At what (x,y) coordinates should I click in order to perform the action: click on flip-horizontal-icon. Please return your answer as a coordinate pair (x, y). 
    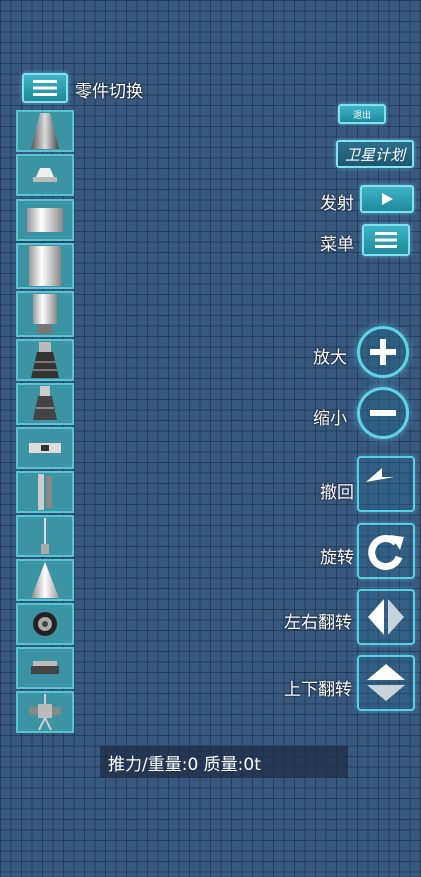
    Looking at the image, I should click on (386, 617).